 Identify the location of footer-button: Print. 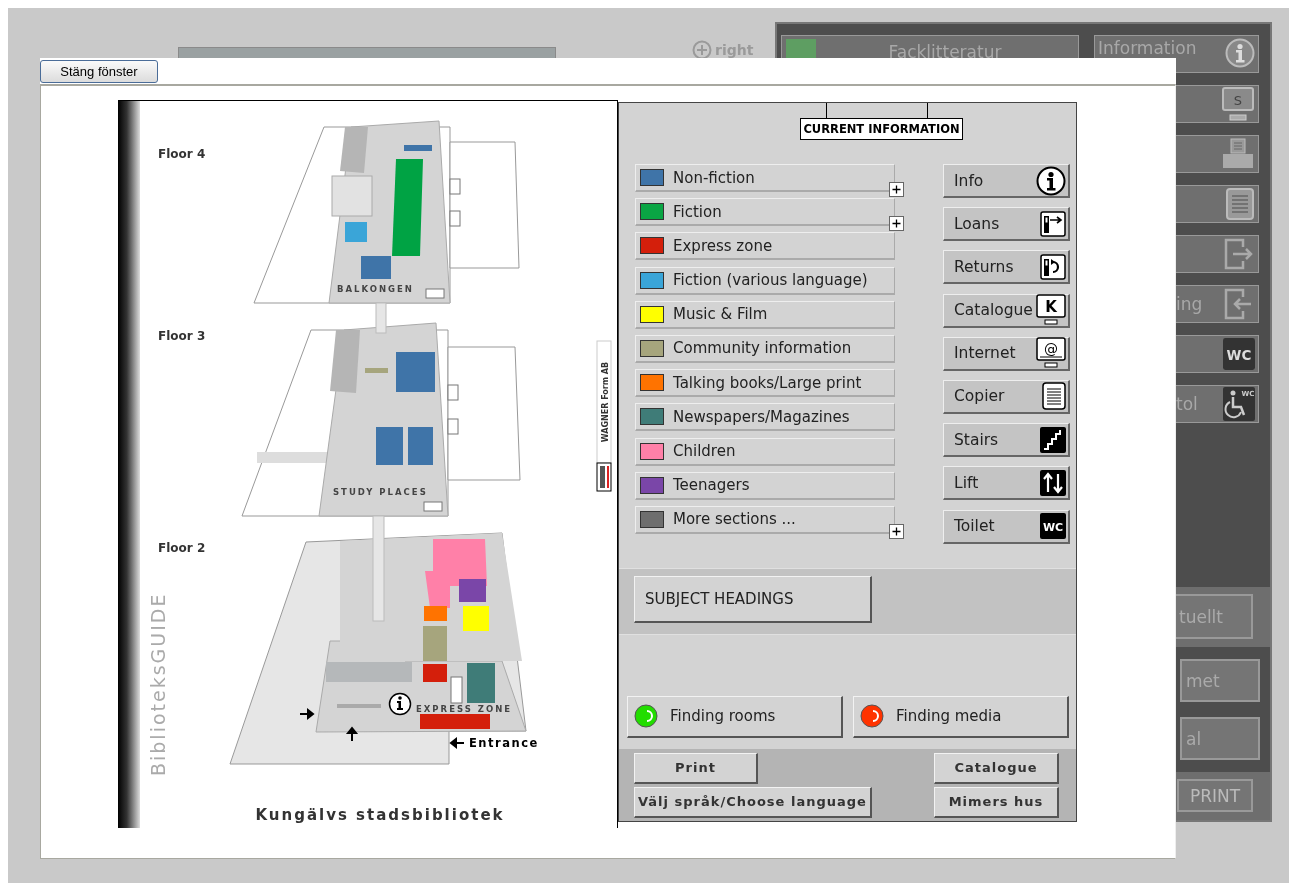
(696, 768).